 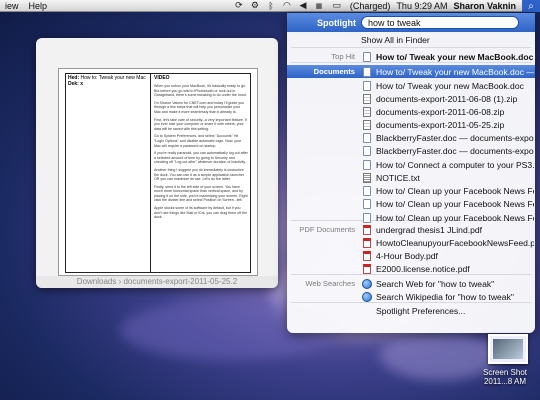 I want to click on desktop-icon-label: Screen Shot 2011...8 AM, so click(x=505, y=377).